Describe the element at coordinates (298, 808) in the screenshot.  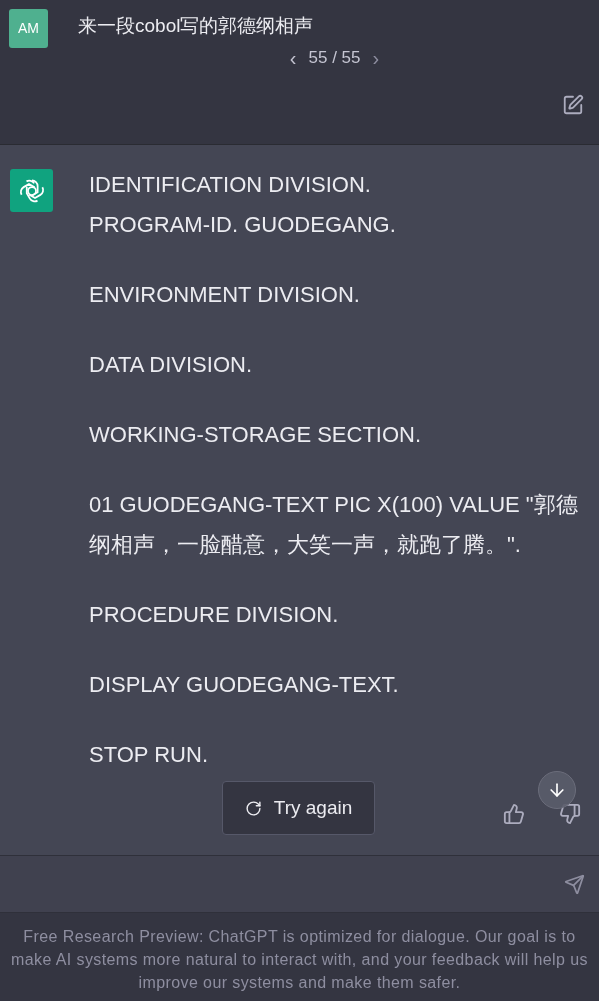
I see `try-again-button: Try again` at that location.